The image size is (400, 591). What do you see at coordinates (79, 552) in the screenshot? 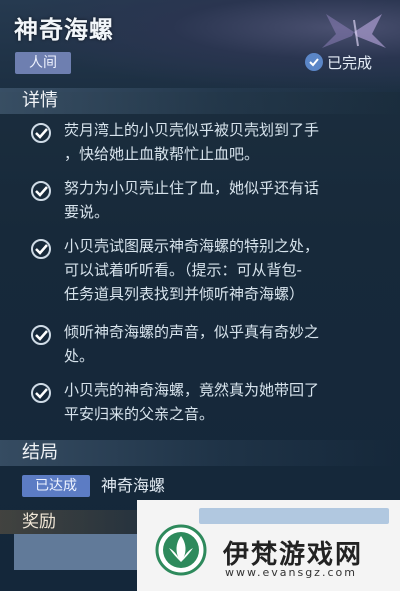
I see `reward-slot` at bounding box center [79, 552].